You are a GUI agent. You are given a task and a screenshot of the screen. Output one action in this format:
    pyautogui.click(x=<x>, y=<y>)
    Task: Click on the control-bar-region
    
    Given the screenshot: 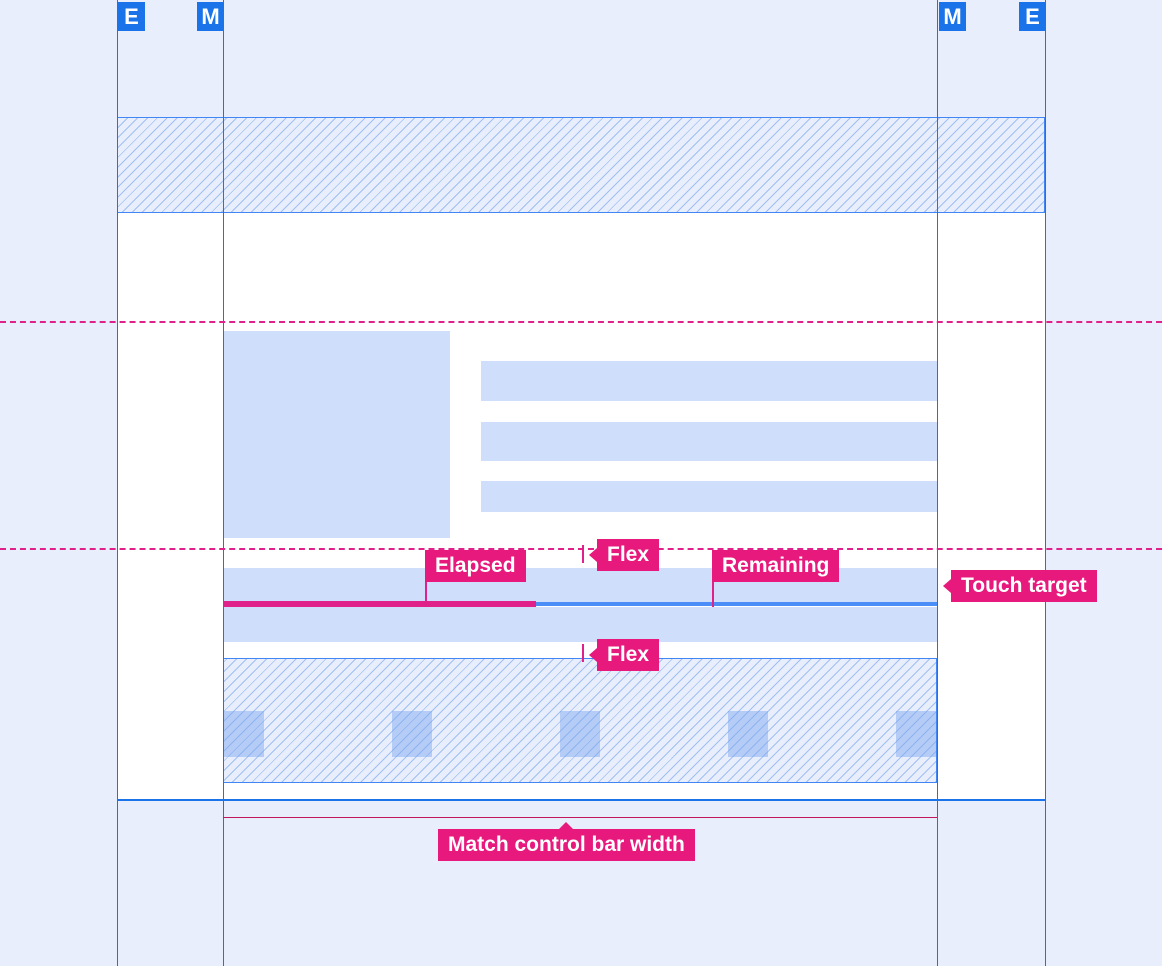 What is the action you would take?
    pyautogui.click(x=580, y=720)
    